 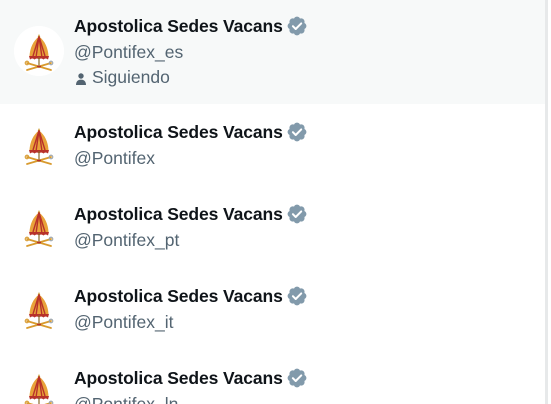 What do you see at coordinates (114, 158) in the screenshot?
I see `account-handle: @Pontifex` at bounding box center [114, 158].